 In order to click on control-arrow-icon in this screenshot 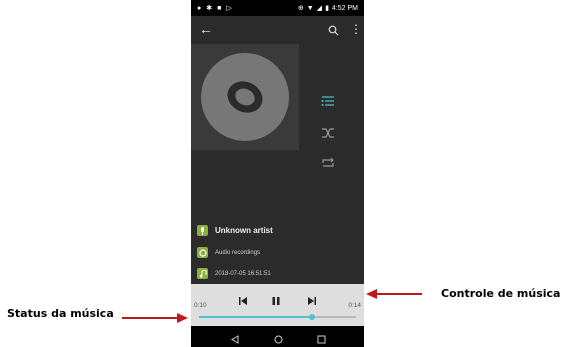, I will do `click(394, 294)`.